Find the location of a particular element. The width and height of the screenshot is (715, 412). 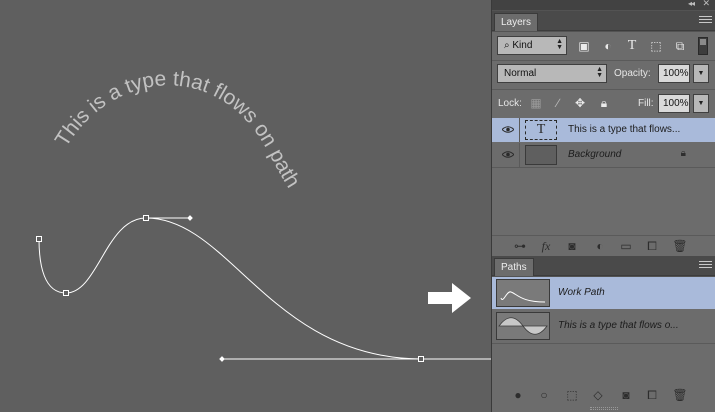

opacity-input: 100% is located at coordinates (674, 73).